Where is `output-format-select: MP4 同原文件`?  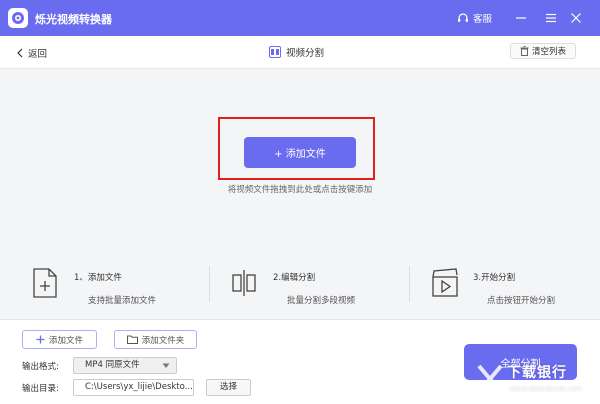
output-format-select: MP4 同原文件 is located at coordinates (125, 365).